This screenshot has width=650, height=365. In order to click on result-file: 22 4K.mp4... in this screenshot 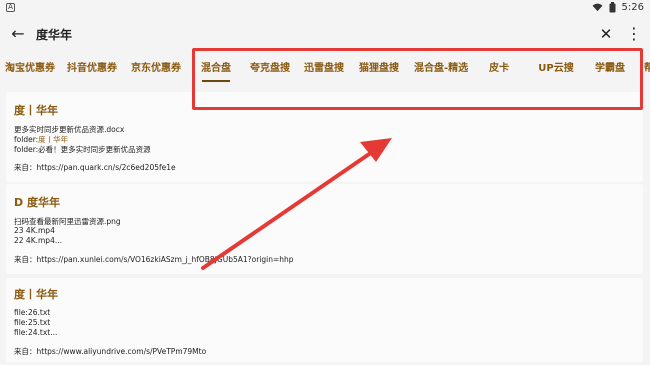, I will do `click(38, 240)`.